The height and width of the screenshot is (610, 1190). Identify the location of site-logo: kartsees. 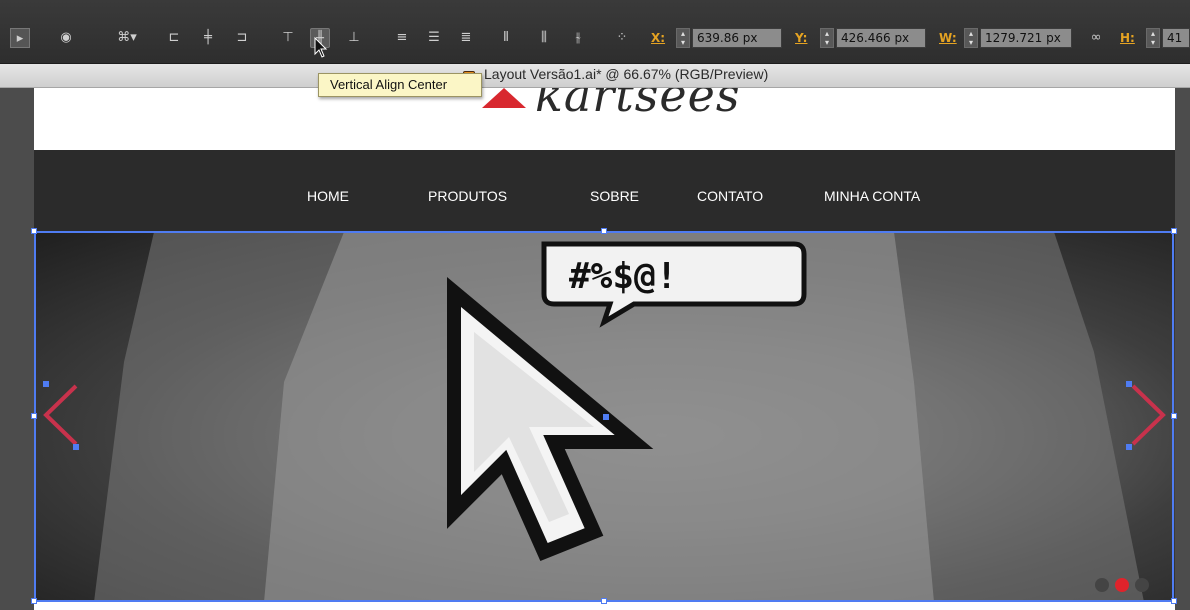
(638, 105).